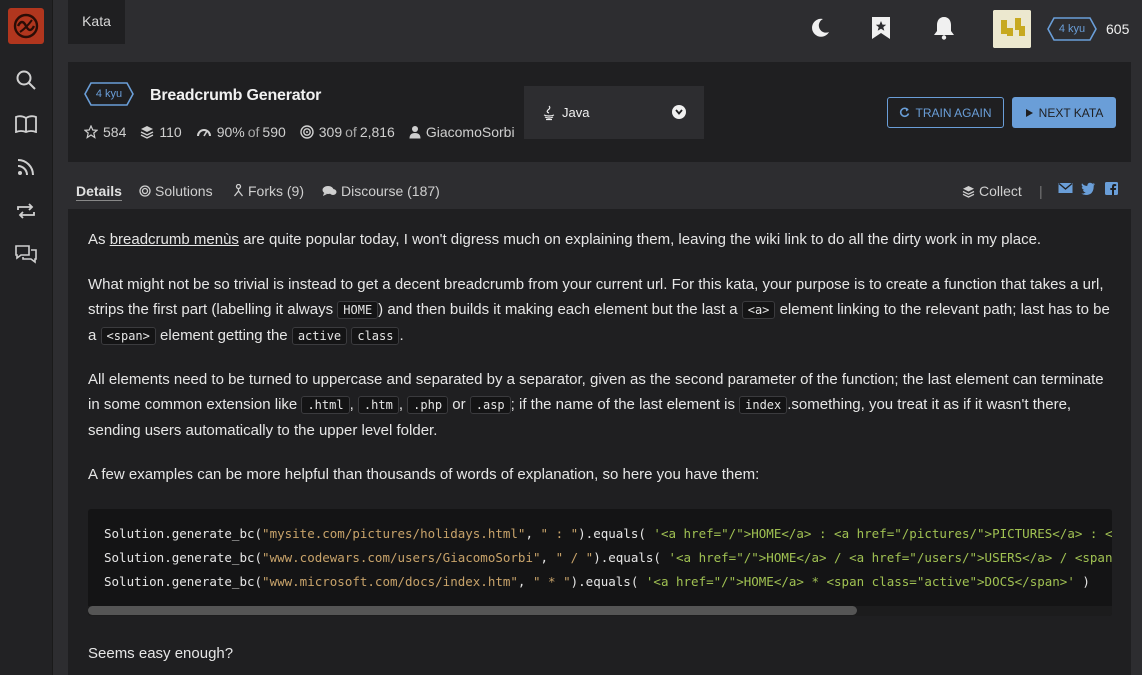 The width and height of the screenshot is (1142, 675). What do you see at coordinates (238, 190) in the screenshot?
I see `fork-icon` at bounding box center [238, 190].